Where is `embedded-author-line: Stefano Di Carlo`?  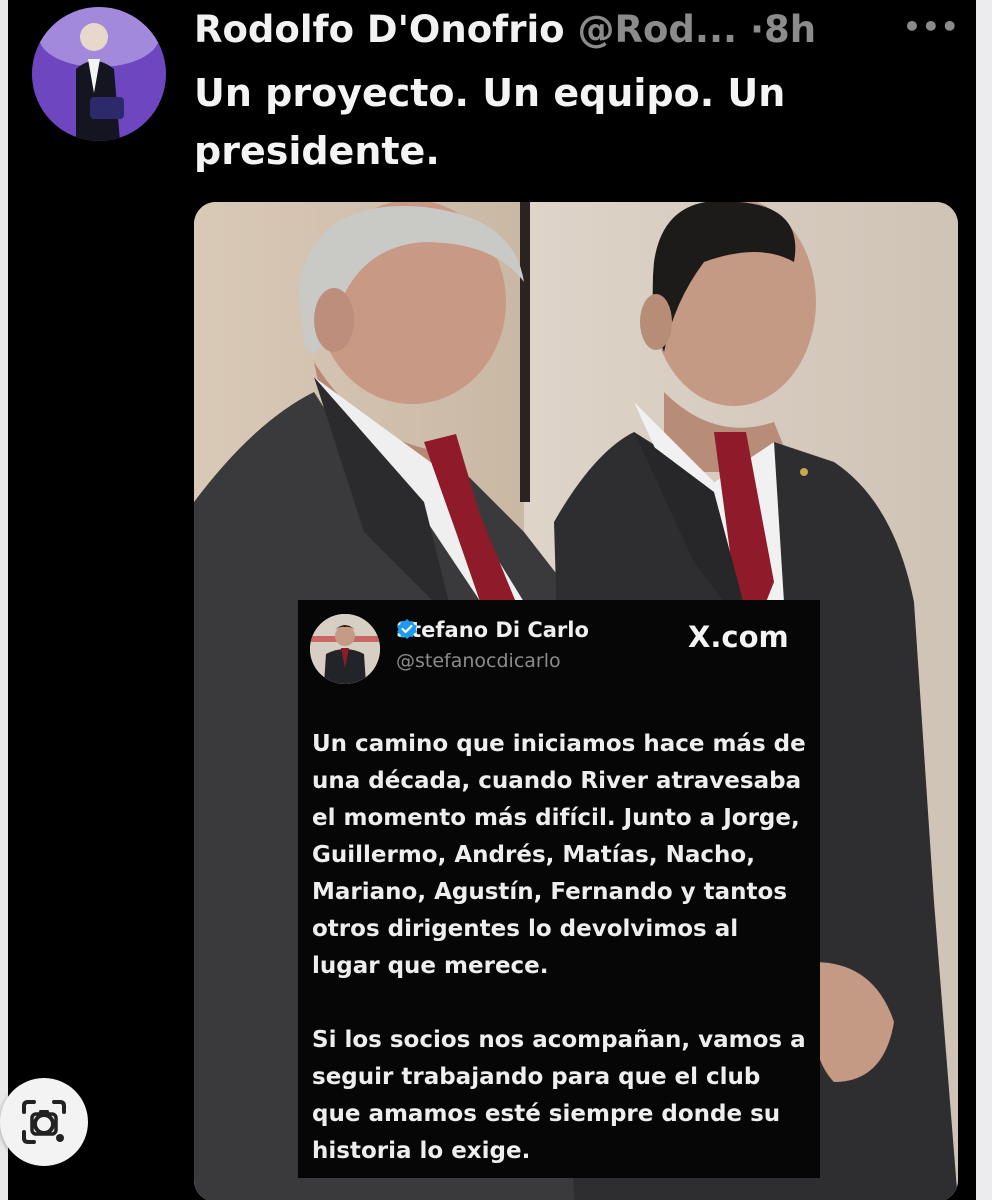 embedded-author-line: Stefano Di Carlo is located at coordinates (506, 630).